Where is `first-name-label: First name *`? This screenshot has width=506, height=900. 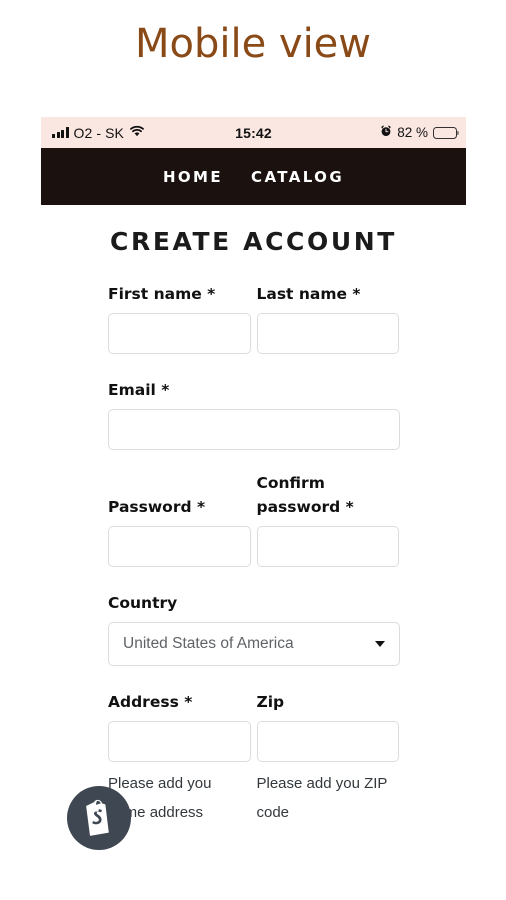
first-name-label: First name * is located at coordinates (162, 294).